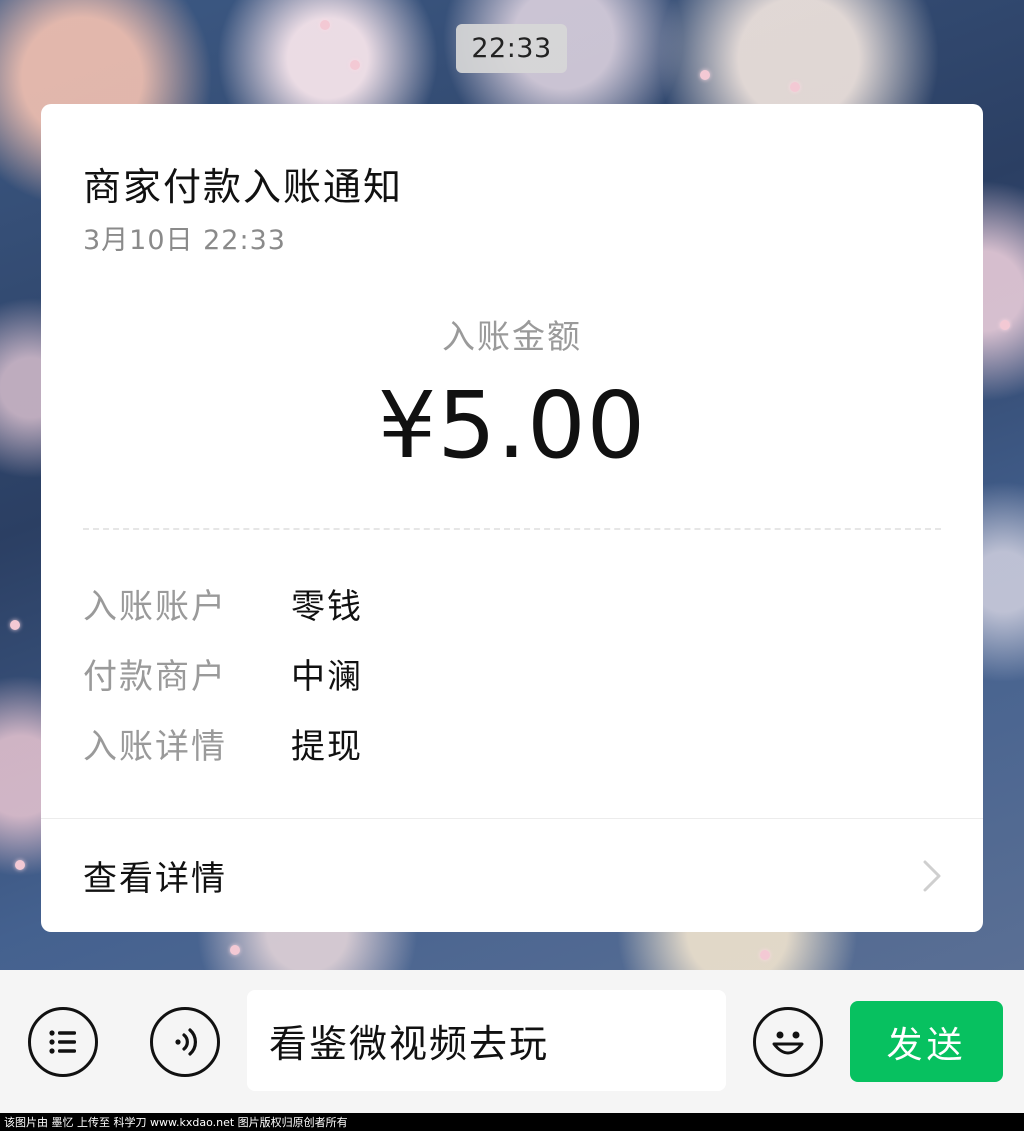  Describe the element at coordinates (327, 606) in the screenshot. I see `detail-value: 零钱` at that location.